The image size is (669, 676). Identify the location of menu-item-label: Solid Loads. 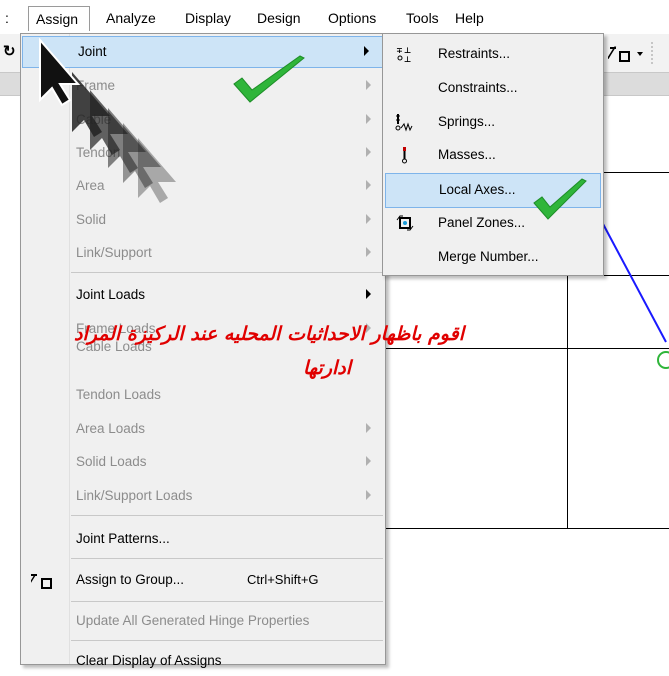
(111, 461).